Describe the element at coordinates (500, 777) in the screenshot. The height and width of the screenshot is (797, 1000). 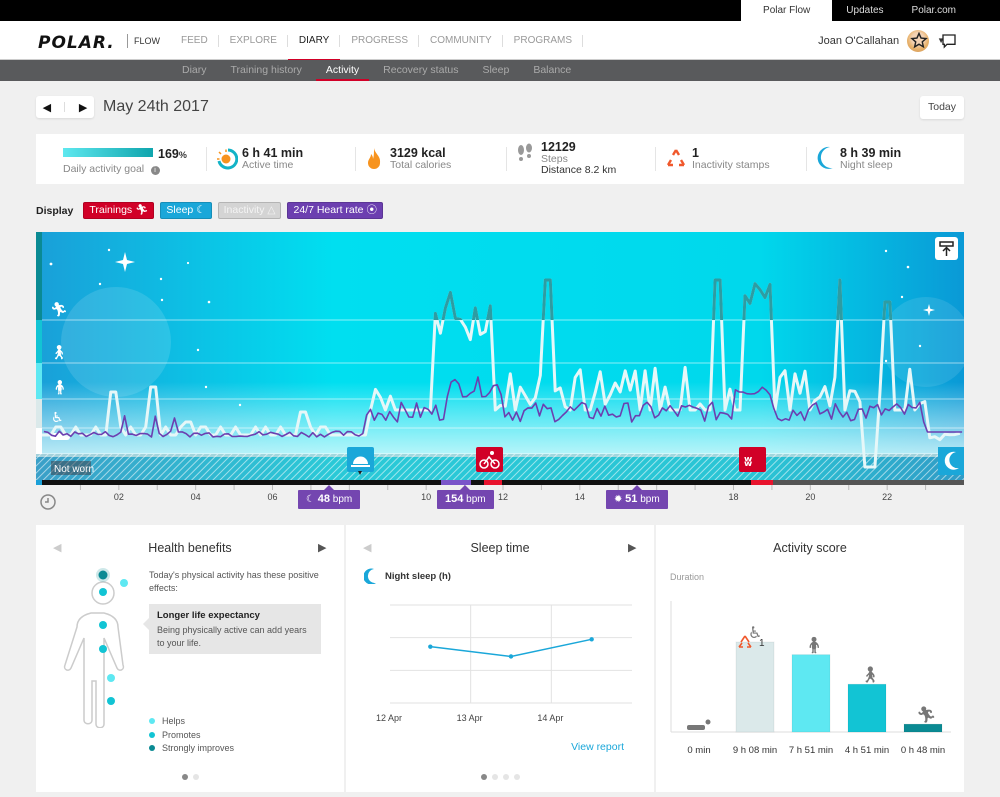
I see `pagination-dots` at that location.